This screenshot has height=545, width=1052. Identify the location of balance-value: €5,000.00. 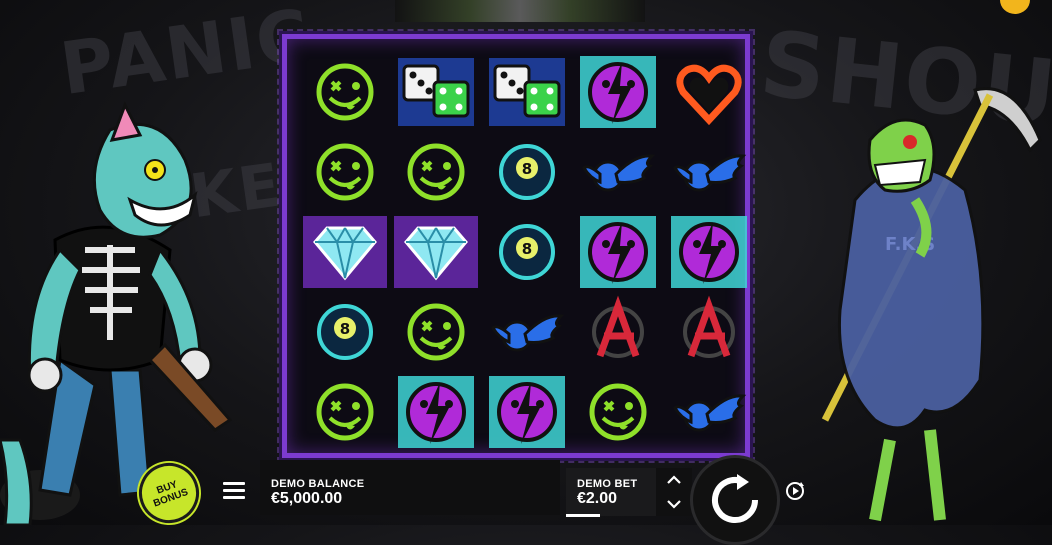
(307, 498).